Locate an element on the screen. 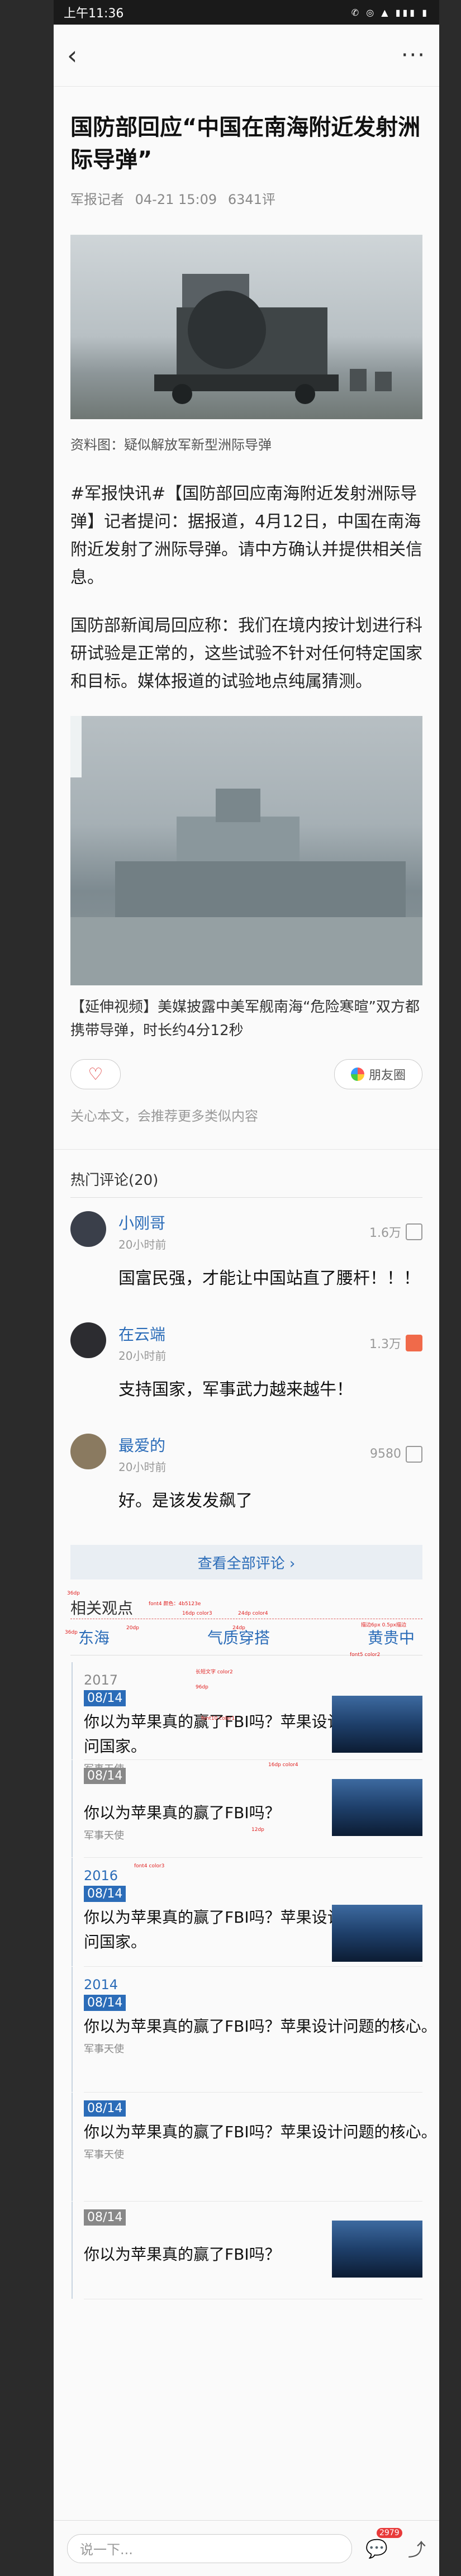  video-thumbnail is located at coordinates (246, 850).